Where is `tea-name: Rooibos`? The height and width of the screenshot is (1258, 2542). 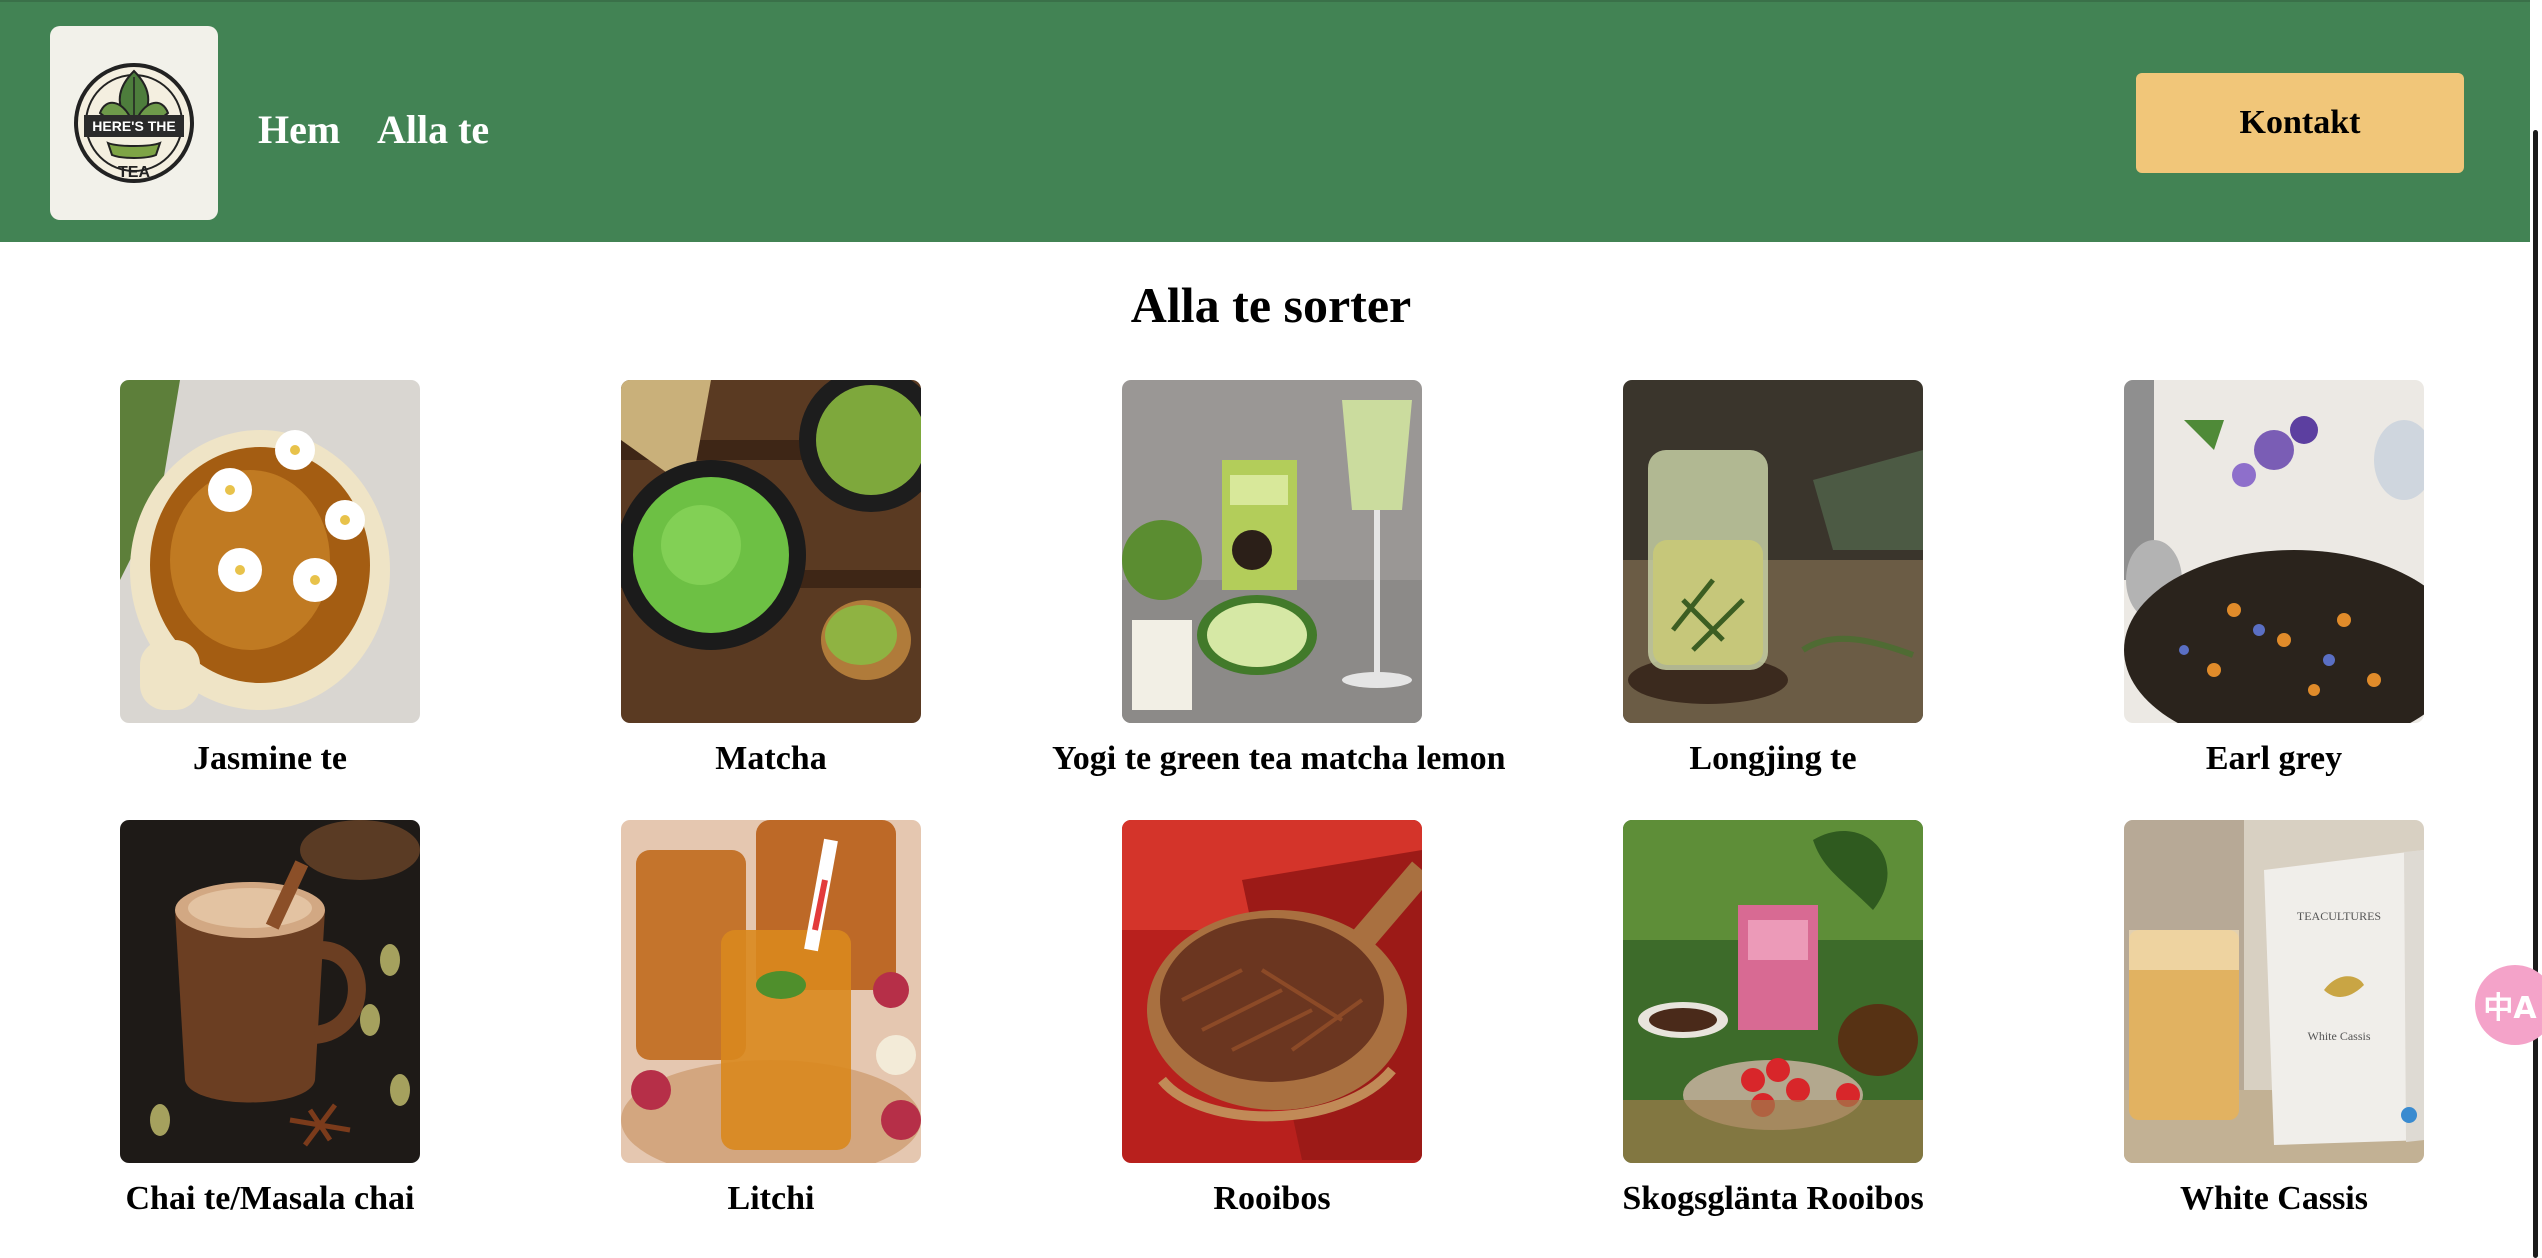 tea-name: Rooibos is located at coordinates (1272, 1198).